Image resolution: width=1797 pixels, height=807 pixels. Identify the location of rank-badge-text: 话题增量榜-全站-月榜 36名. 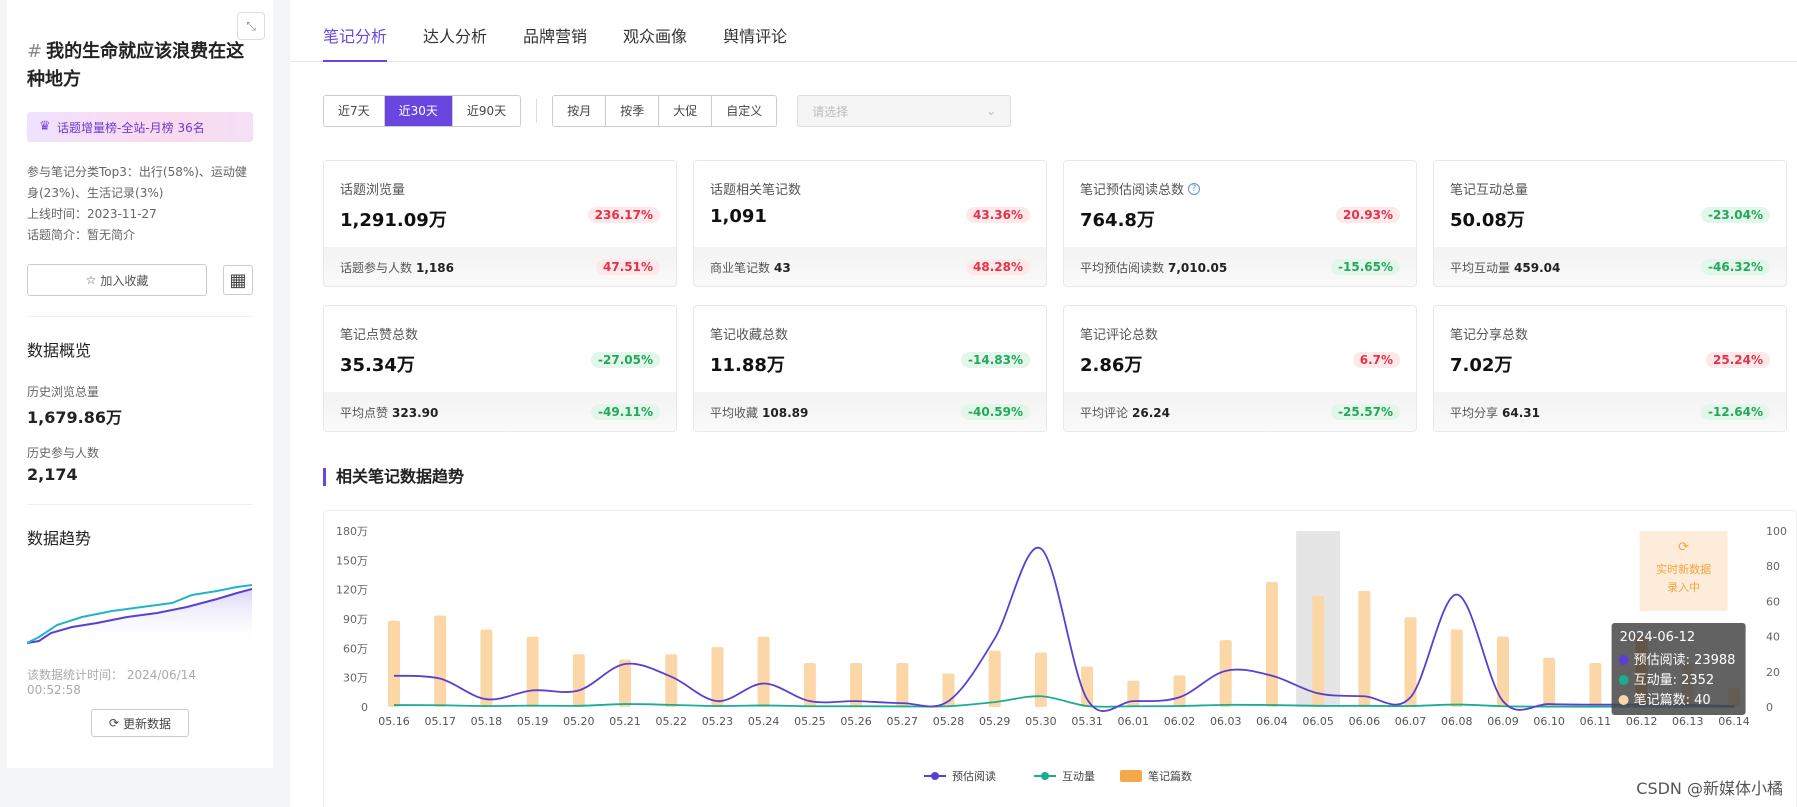
(131, 127).